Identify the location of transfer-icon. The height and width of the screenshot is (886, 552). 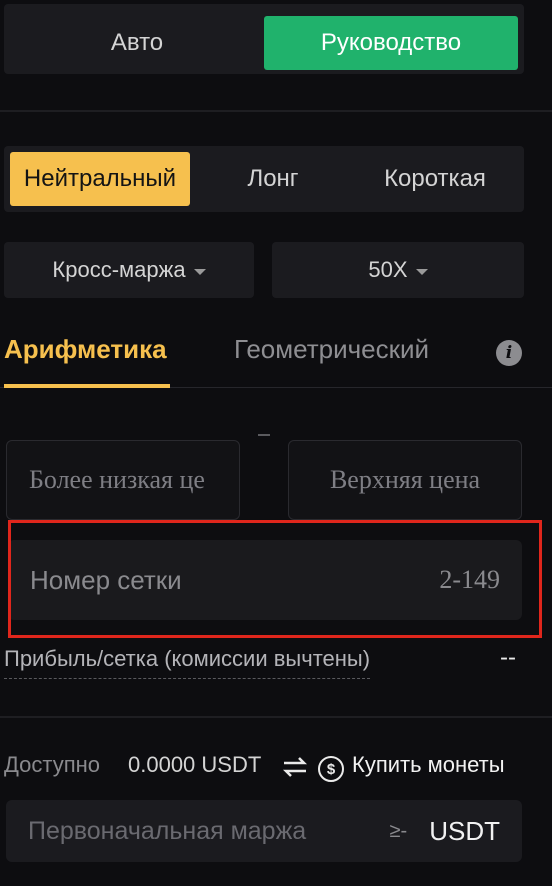
(295, 767).